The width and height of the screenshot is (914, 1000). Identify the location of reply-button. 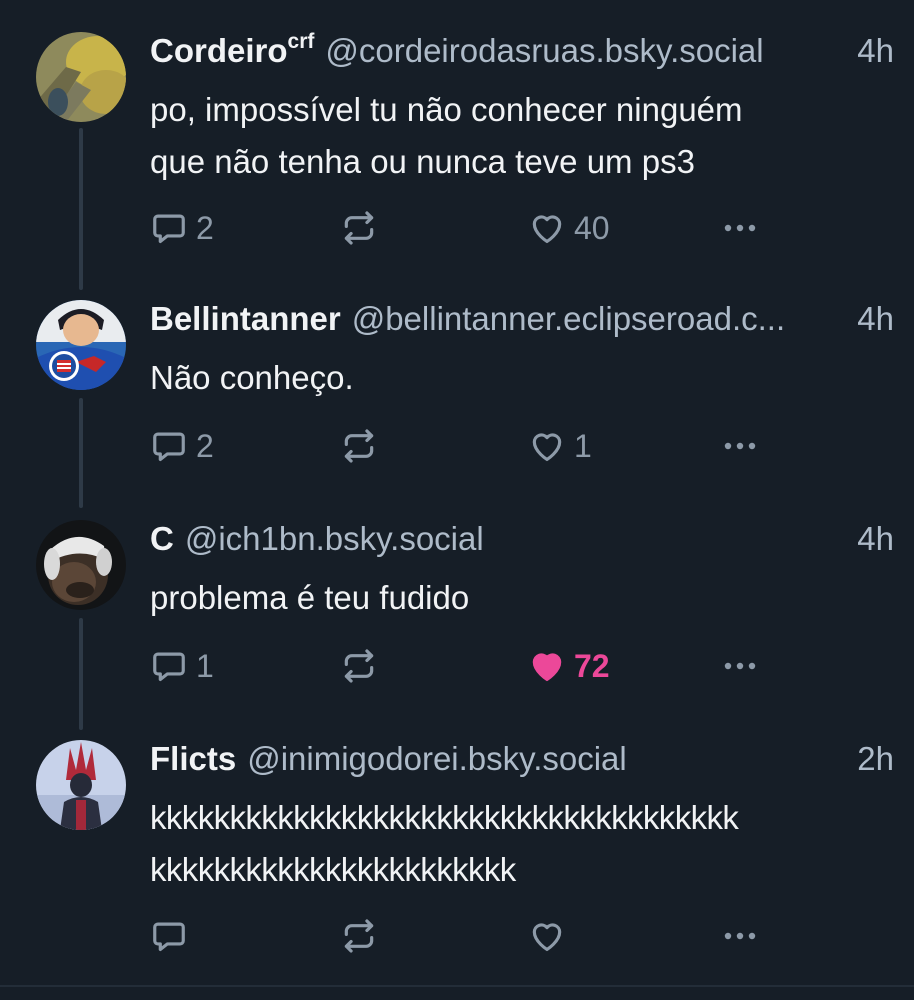
(173, 936).